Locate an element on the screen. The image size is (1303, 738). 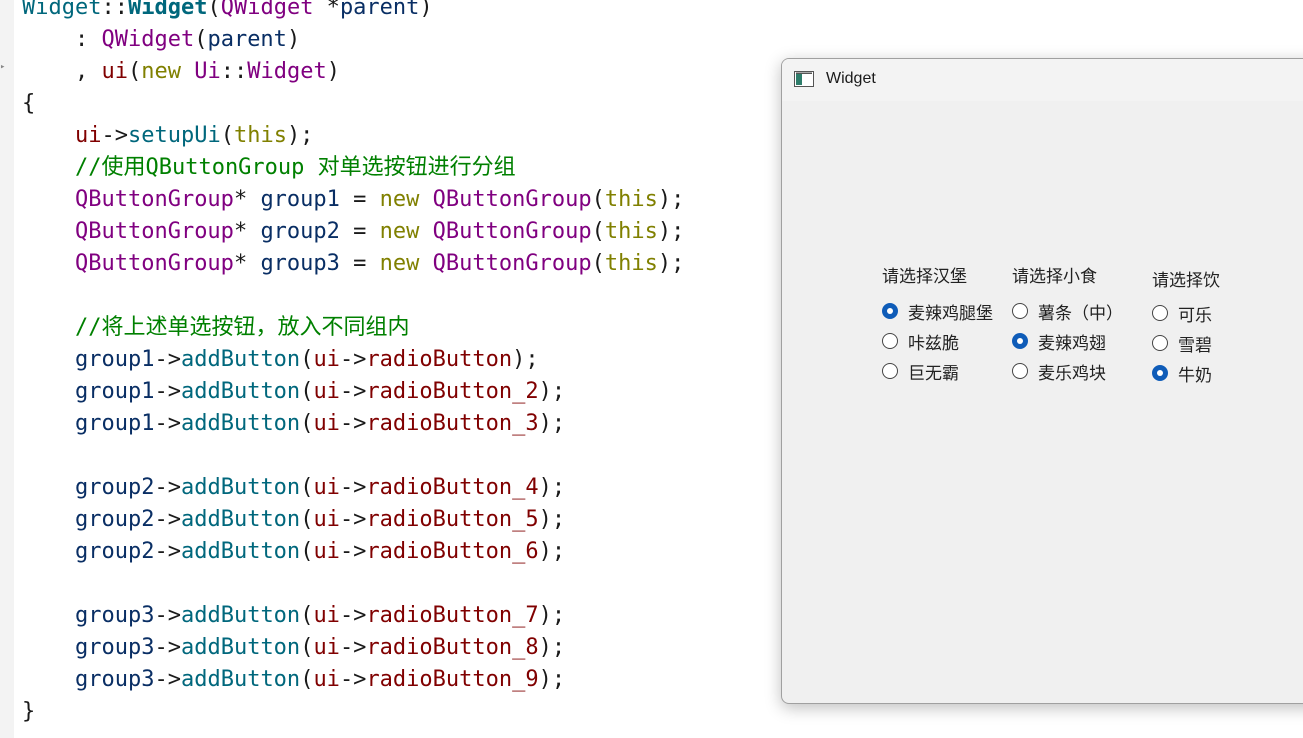
code-line: { is located at coordinates (353, 104).